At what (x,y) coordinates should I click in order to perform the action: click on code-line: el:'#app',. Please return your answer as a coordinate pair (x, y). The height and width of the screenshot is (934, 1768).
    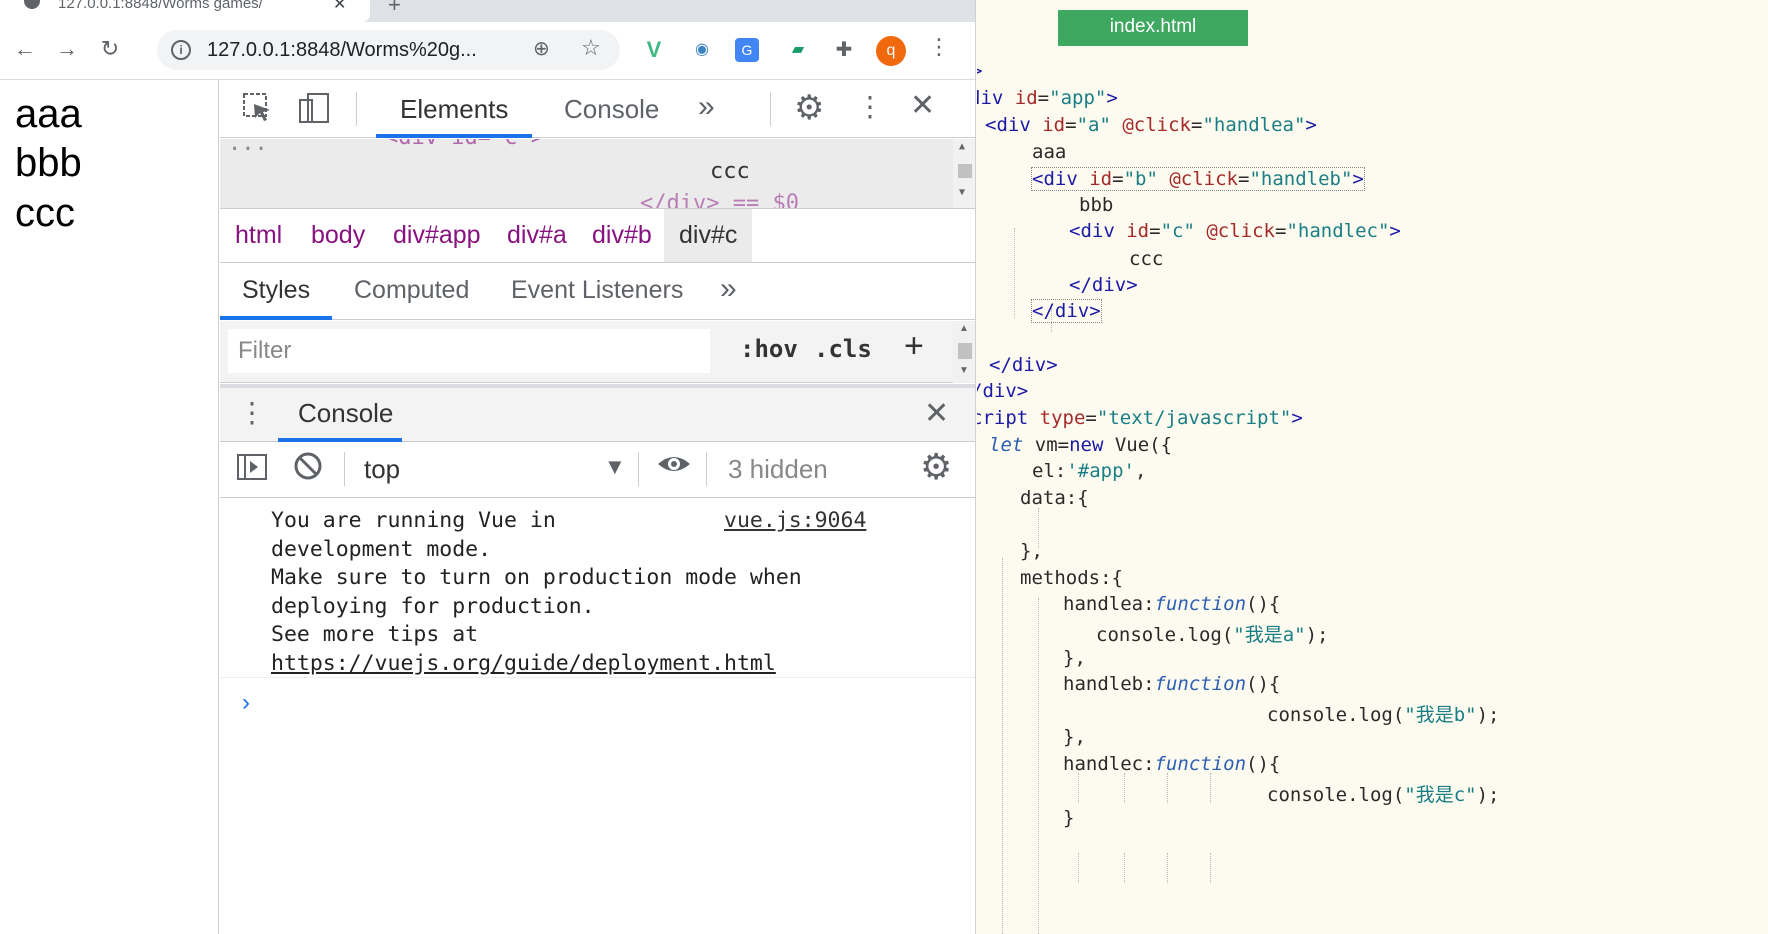
    Looking at the image, I should click on (1089, 471).